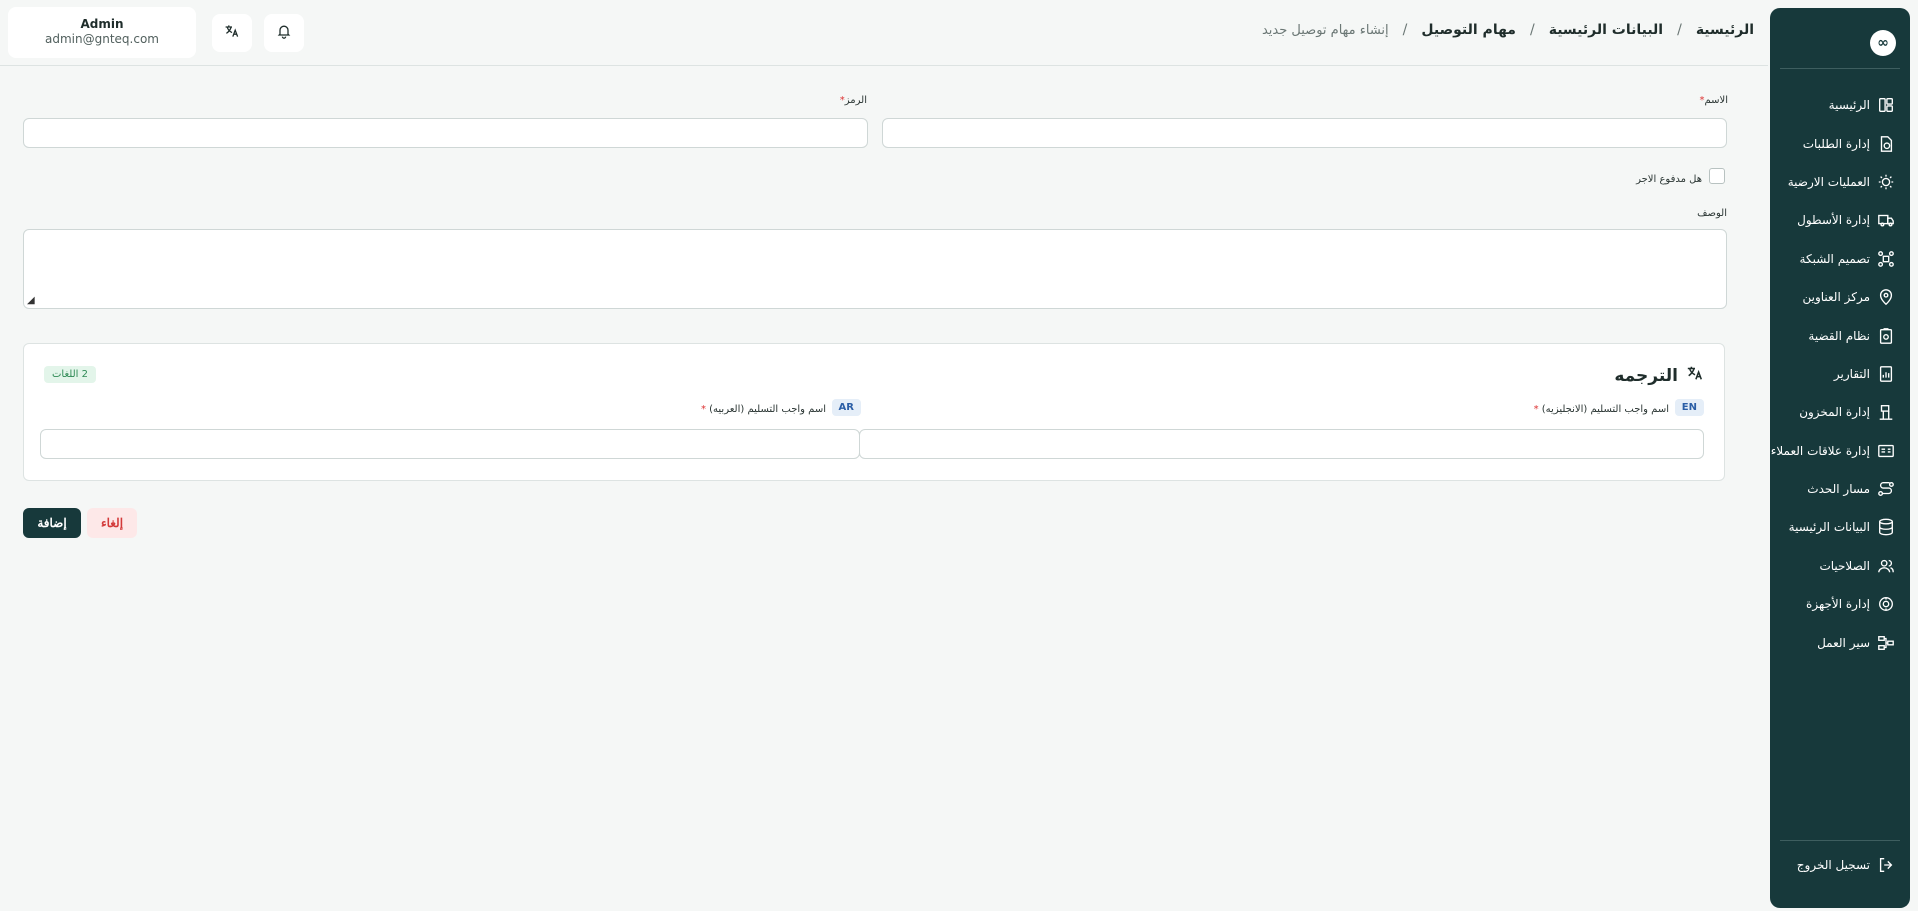 Image resolution: width=1918 pixels, height=911 pixels. I want to click on case-icon, so click(1886, 336).